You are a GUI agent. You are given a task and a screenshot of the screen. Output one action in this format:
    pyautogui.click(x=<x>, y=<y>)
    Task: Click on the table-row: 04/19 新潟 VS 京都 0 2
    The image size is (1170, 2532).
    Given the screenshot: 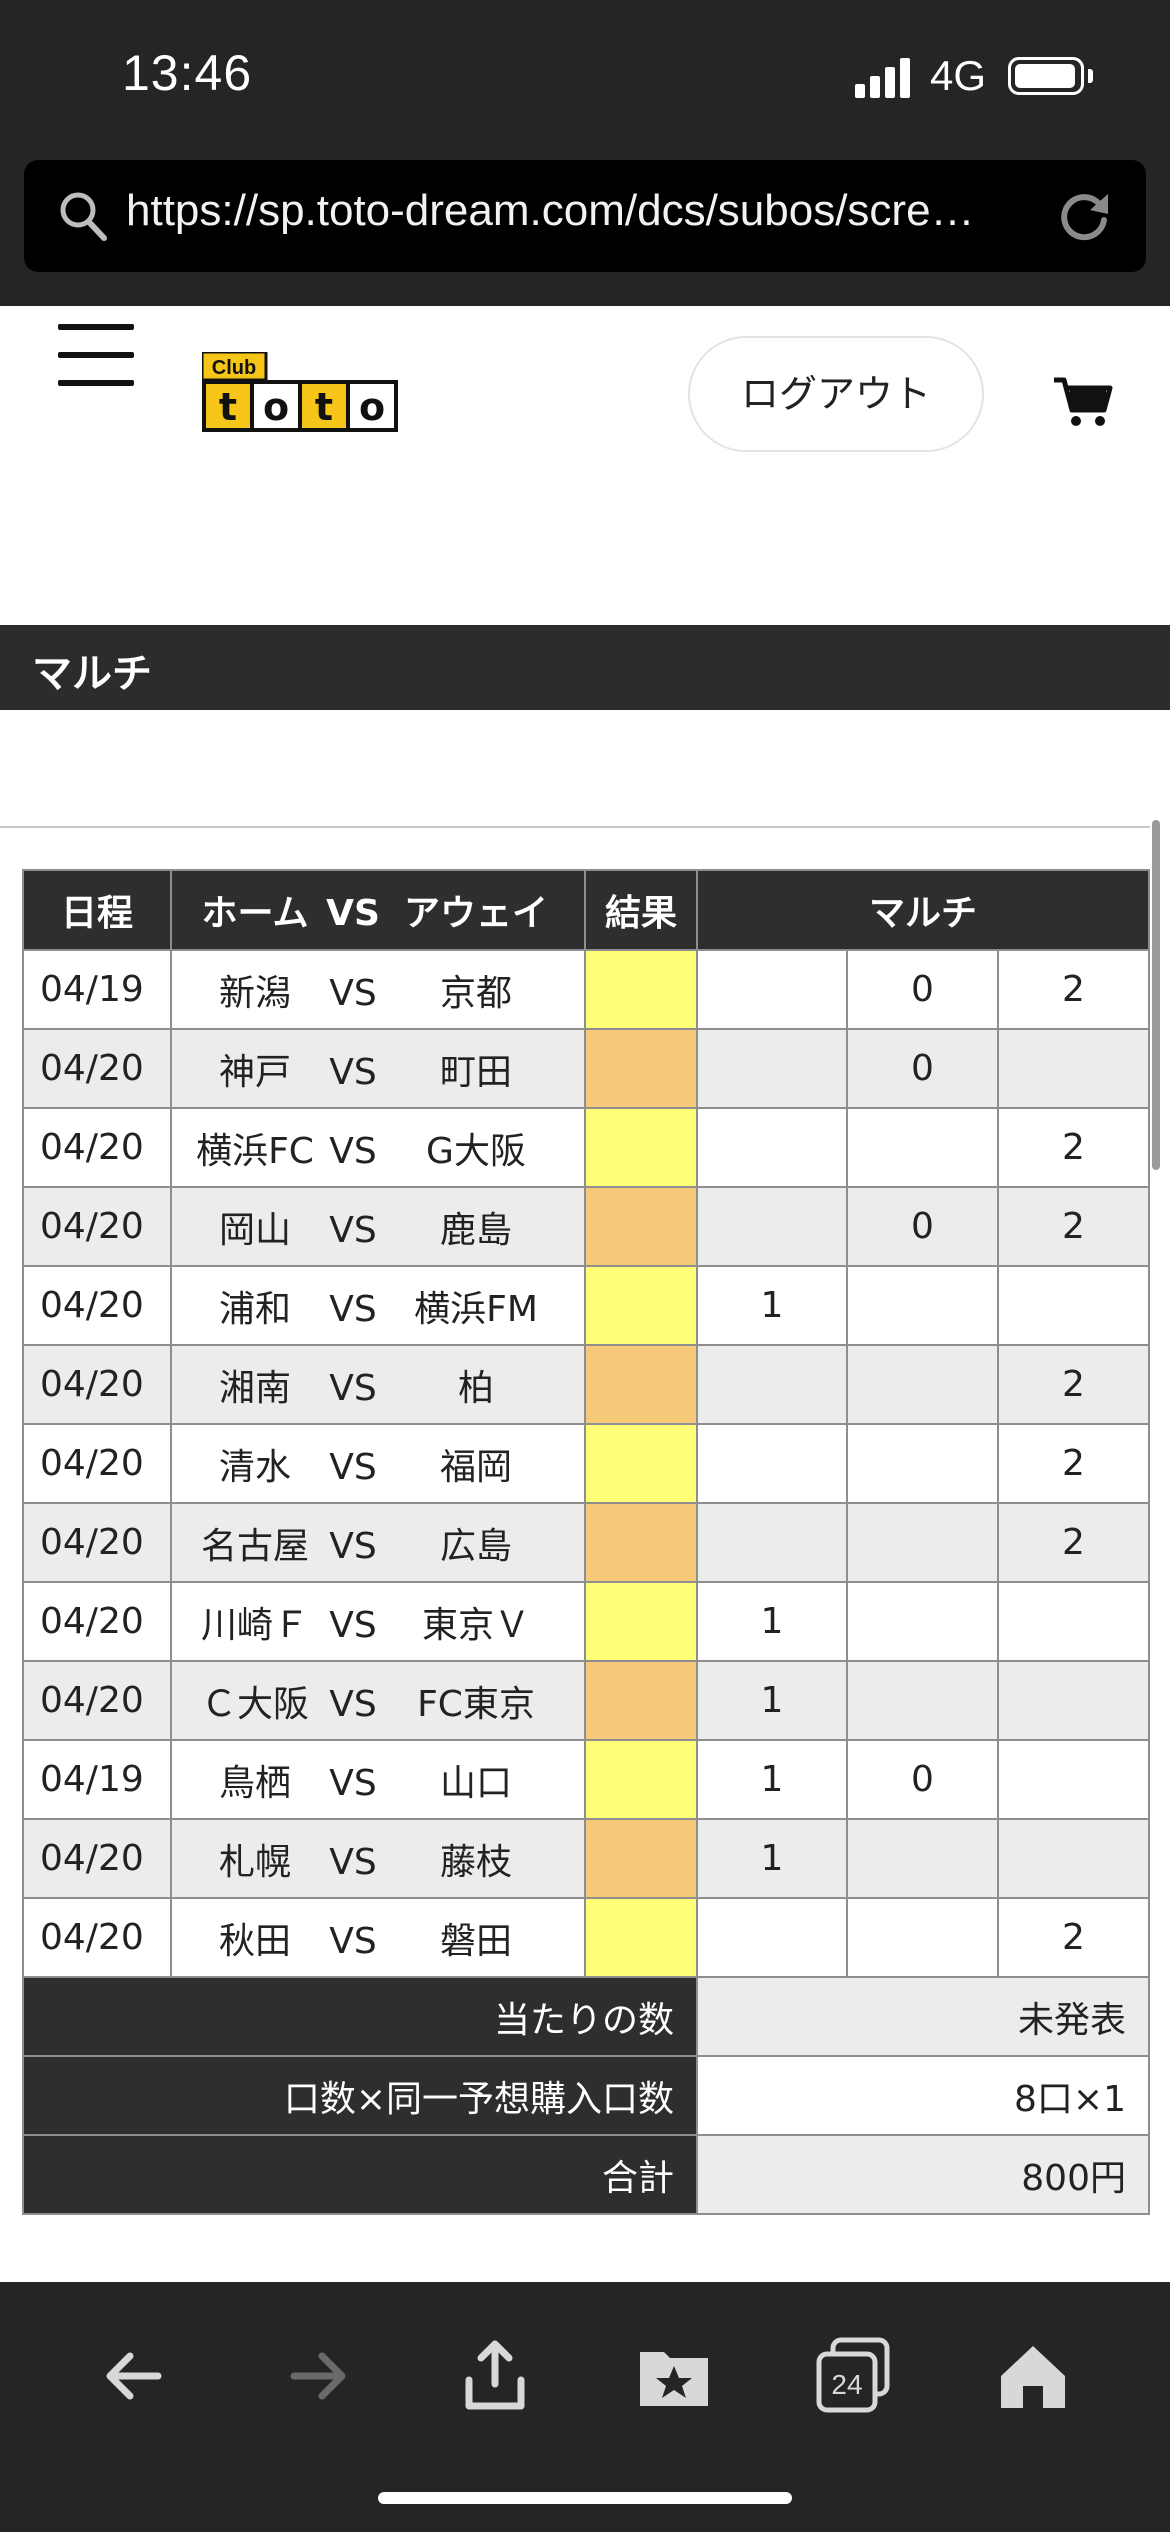 What is the action you would take?
    pyautogui.click(x=586, y=989)
    